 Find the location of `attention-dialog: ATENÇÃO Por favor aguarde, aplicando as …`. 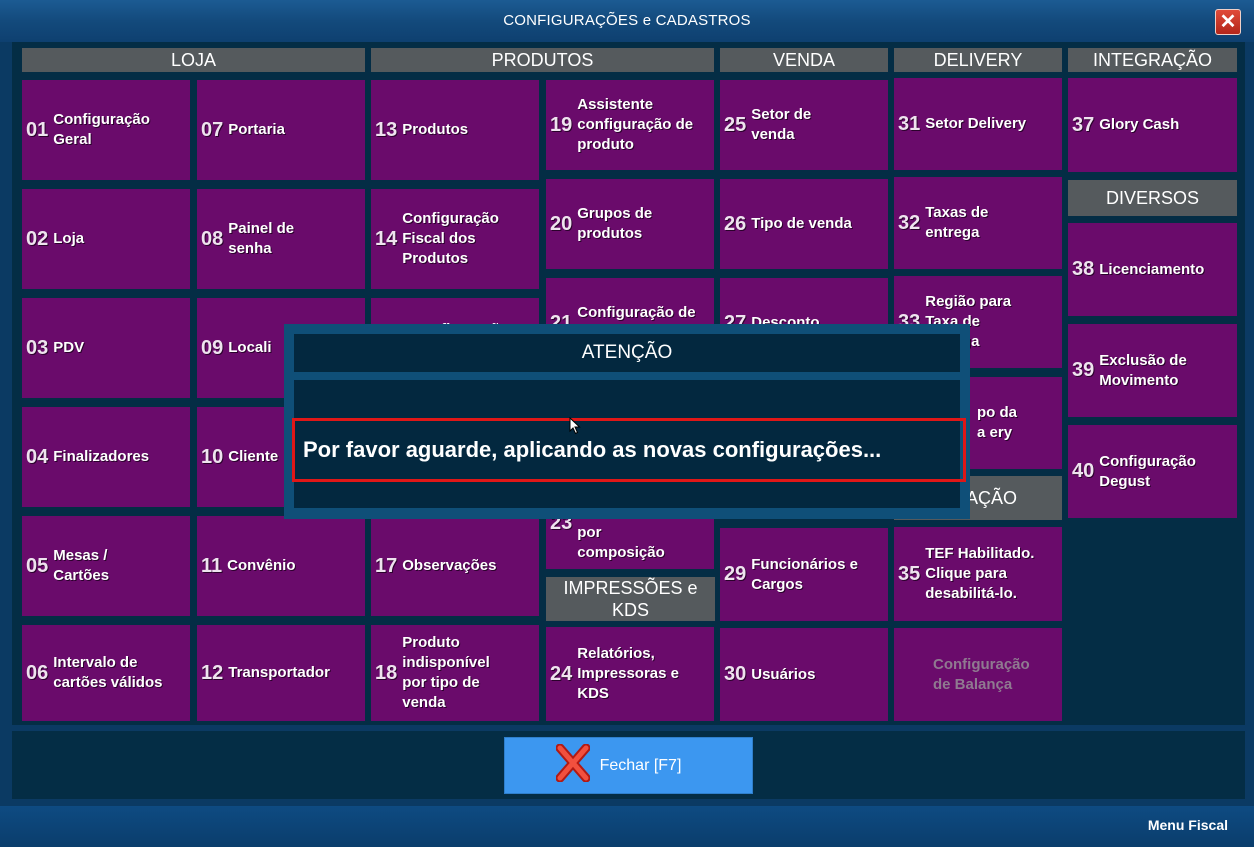

attention-dialog: ATENÇÃO Por favor aguarde, aplicando as … is located at coordinates (627, 421).